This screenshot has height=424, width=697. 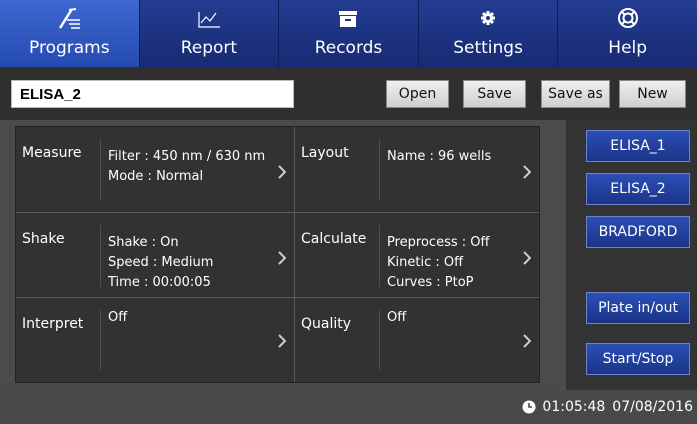 I want to click on program-button-bradford: BRADFORD, so click(x=638, y=232).